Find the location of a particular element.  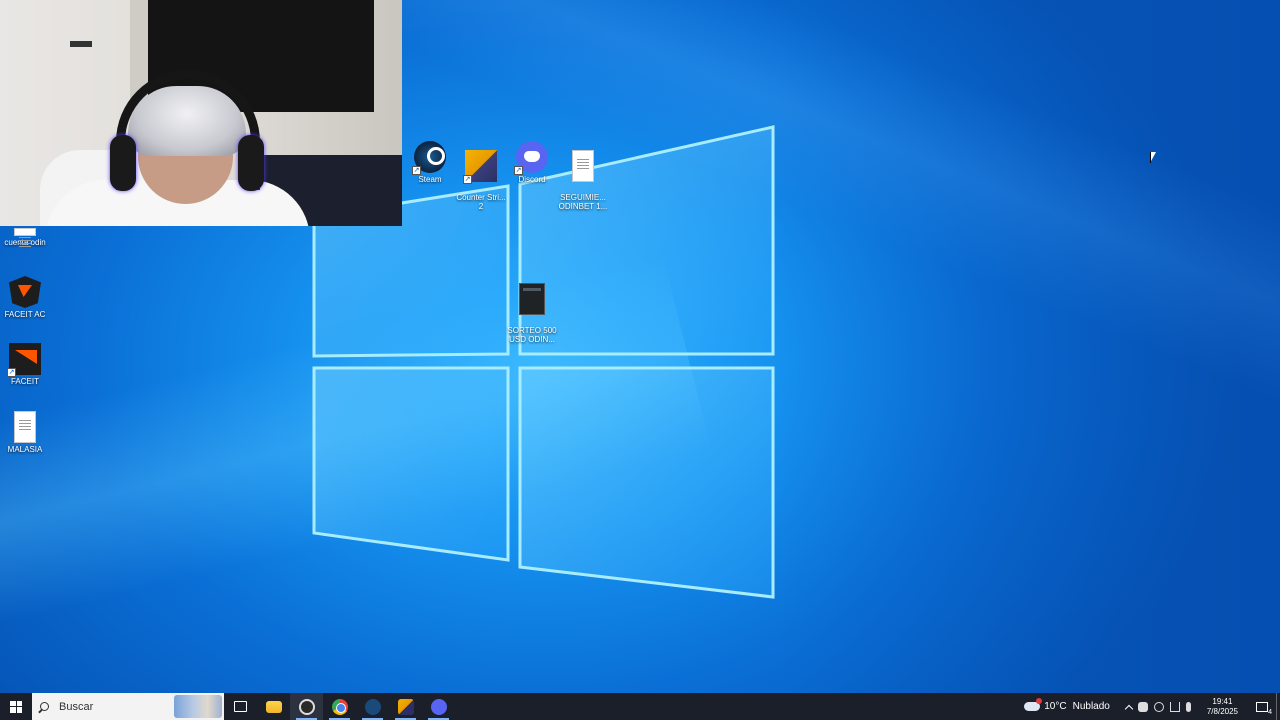

desktop-icon-label: FACEIT is located at coordinates (24, 381).